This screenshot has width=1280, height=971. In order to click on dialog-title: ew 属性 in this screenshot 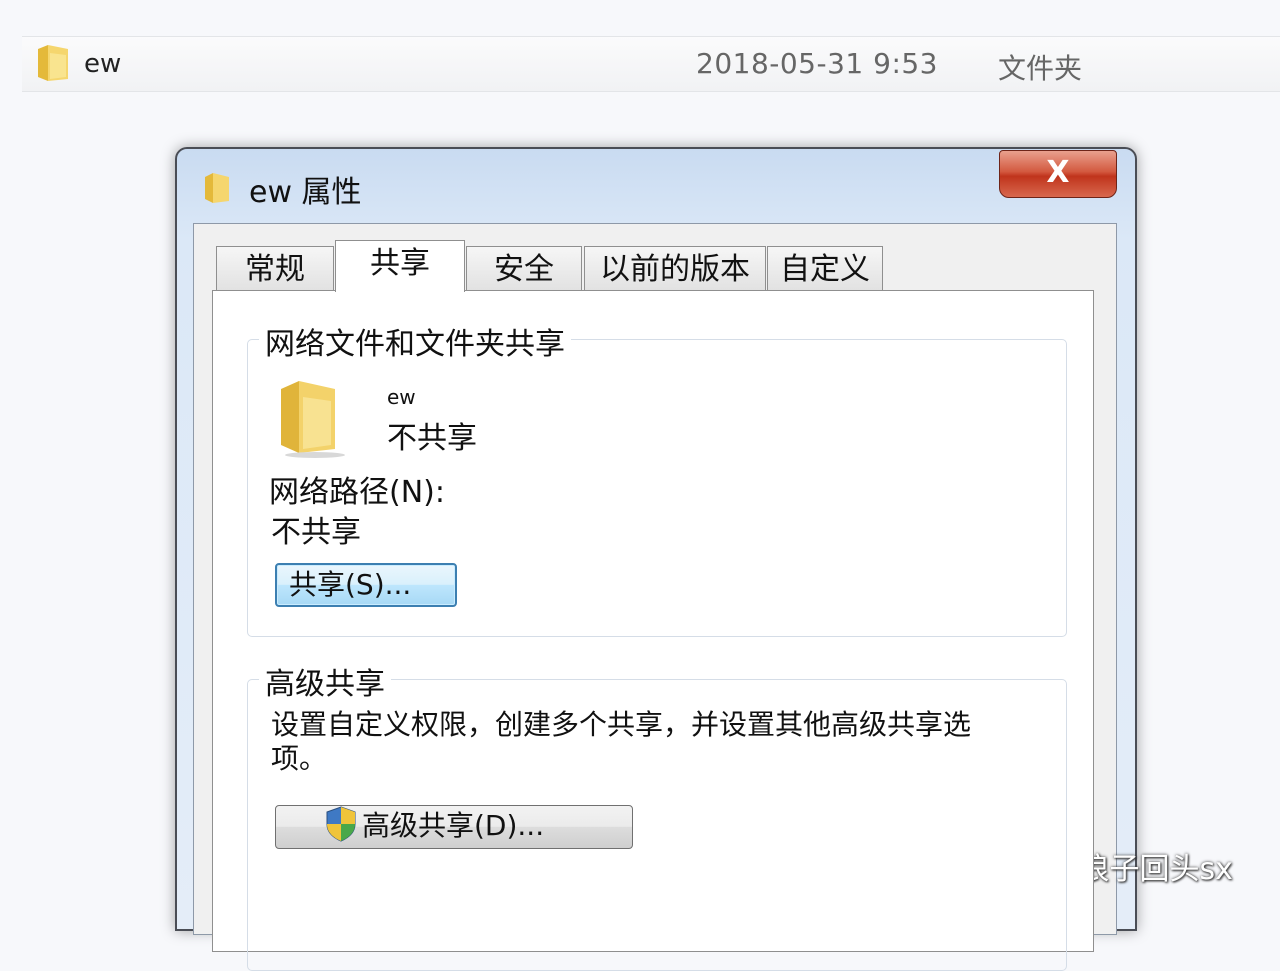, I will do `click(305, 192)`.